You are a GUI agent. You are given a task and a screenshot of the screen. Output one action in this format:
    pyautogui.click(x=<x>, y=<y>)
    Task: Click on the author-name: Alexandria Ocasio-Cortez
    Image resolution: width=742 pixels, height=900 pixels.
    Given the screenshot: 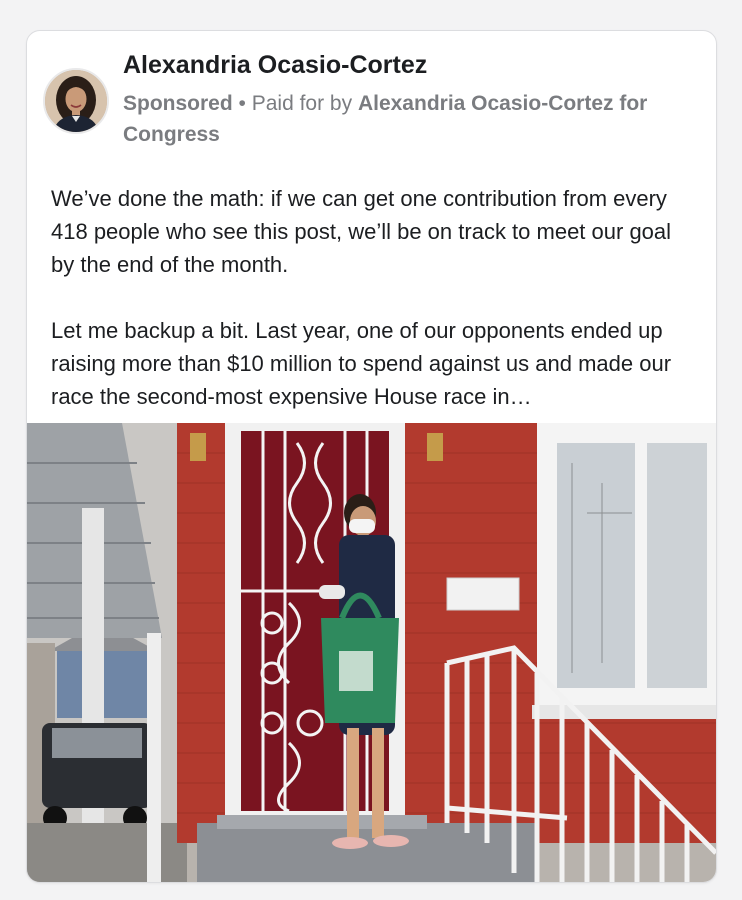 What is the action you would take?
    pyautogui.click(x=275, y=65)
    